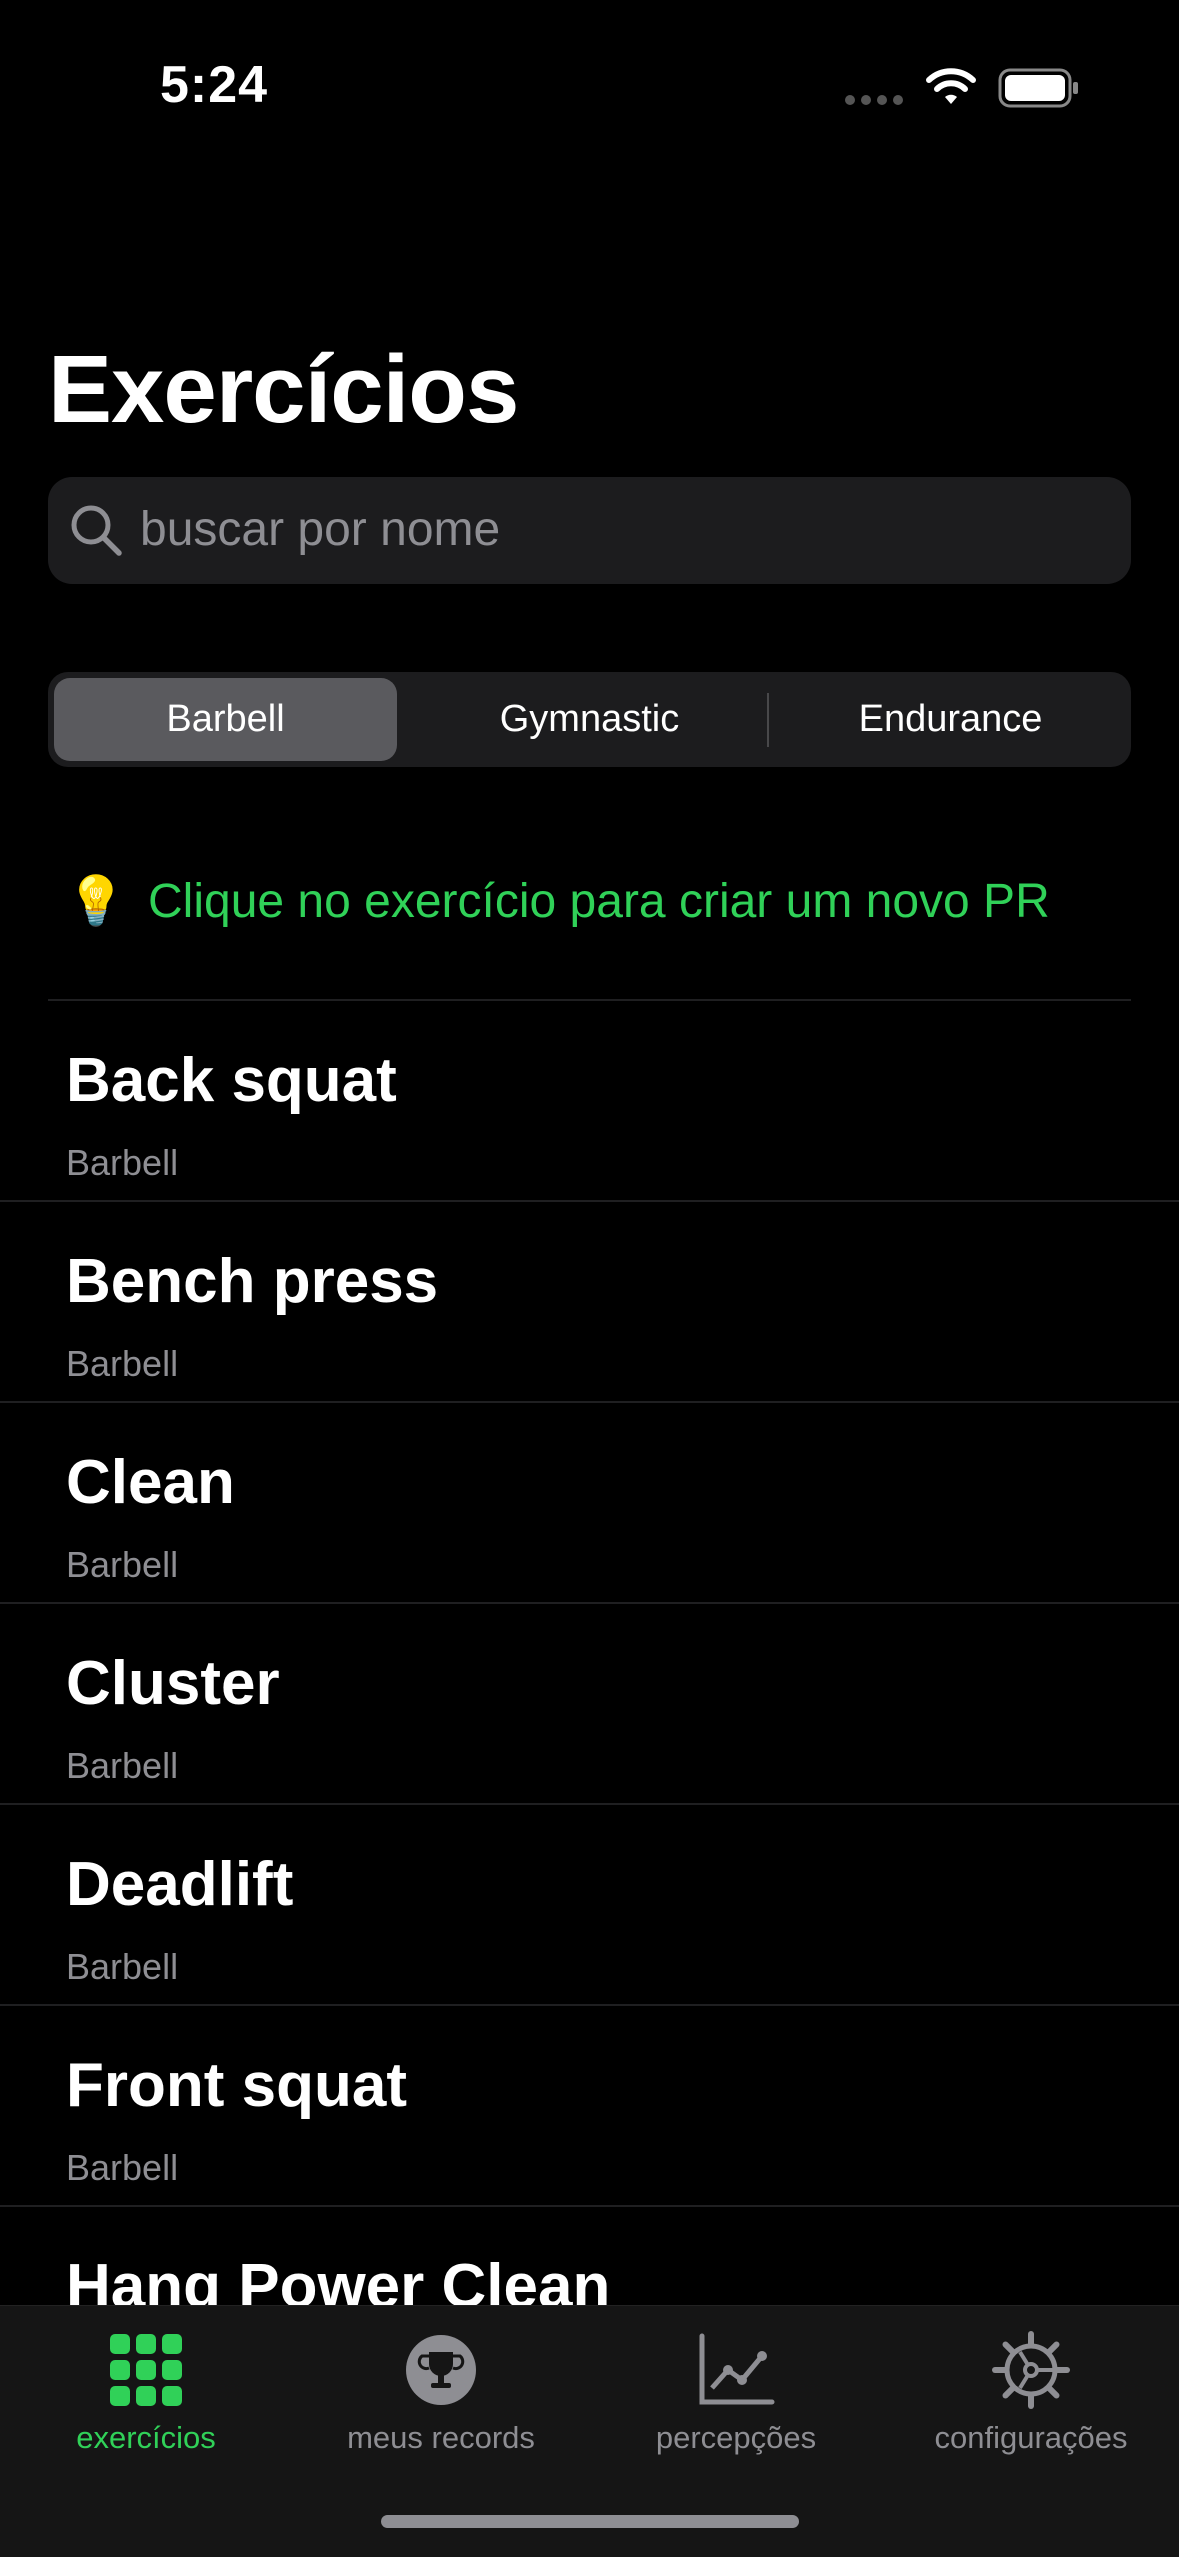 The height and width of the screenshot is (2557, 1179). What do you see at coordinates (1031, 2370) in the screenshot?
I see `gear-icon` at bounding box center [1031, 2370].